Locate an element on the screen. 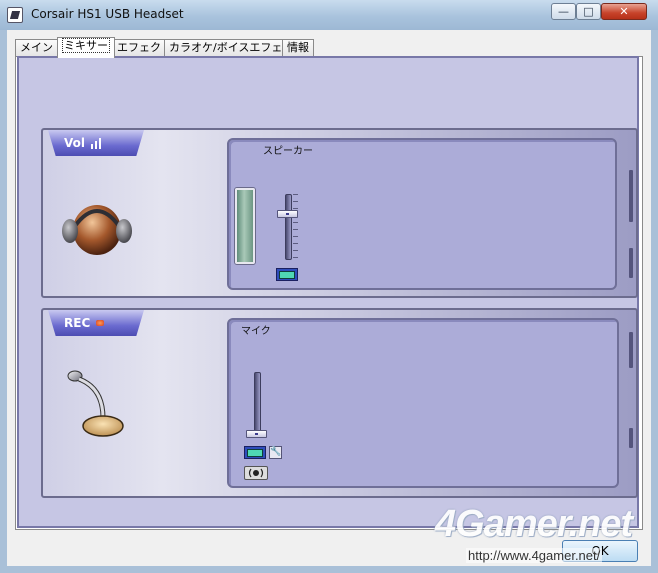 The width and height of the screenshot is (658, 573). microphone-advanced-button is located at coordinates (256, 473).